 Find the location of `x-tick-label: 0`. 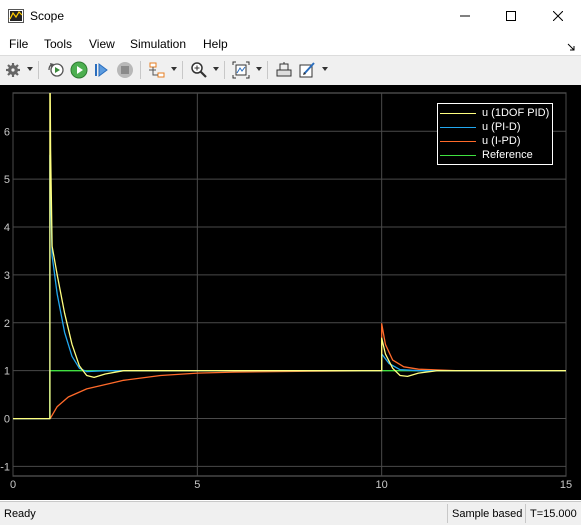

x-tick-label: 0 is located at coordinates (13, 485).